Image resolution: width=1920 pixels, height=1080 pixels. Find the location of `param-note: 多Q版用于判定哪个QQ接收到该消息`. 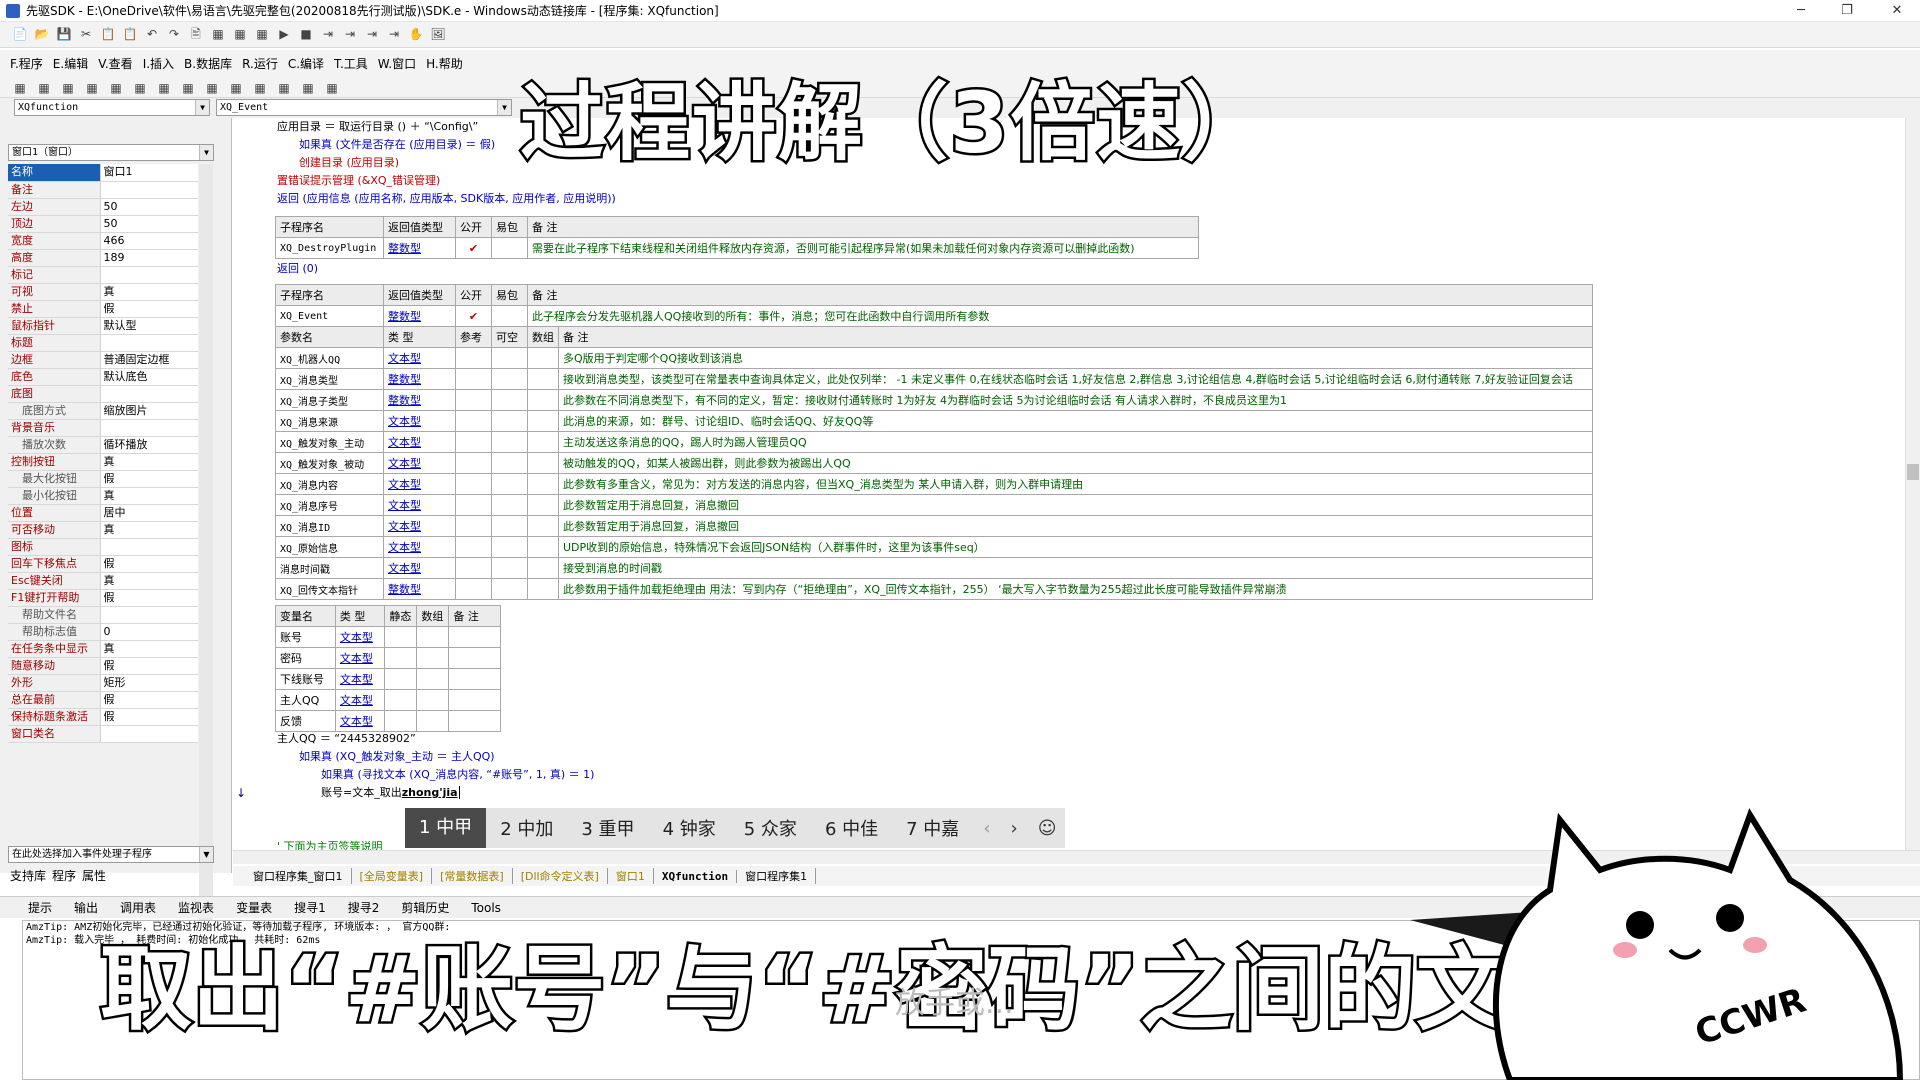

param-note: 多Q版用于判定哪个QQ接收到该消息 is located at coordinates (1075, 358).